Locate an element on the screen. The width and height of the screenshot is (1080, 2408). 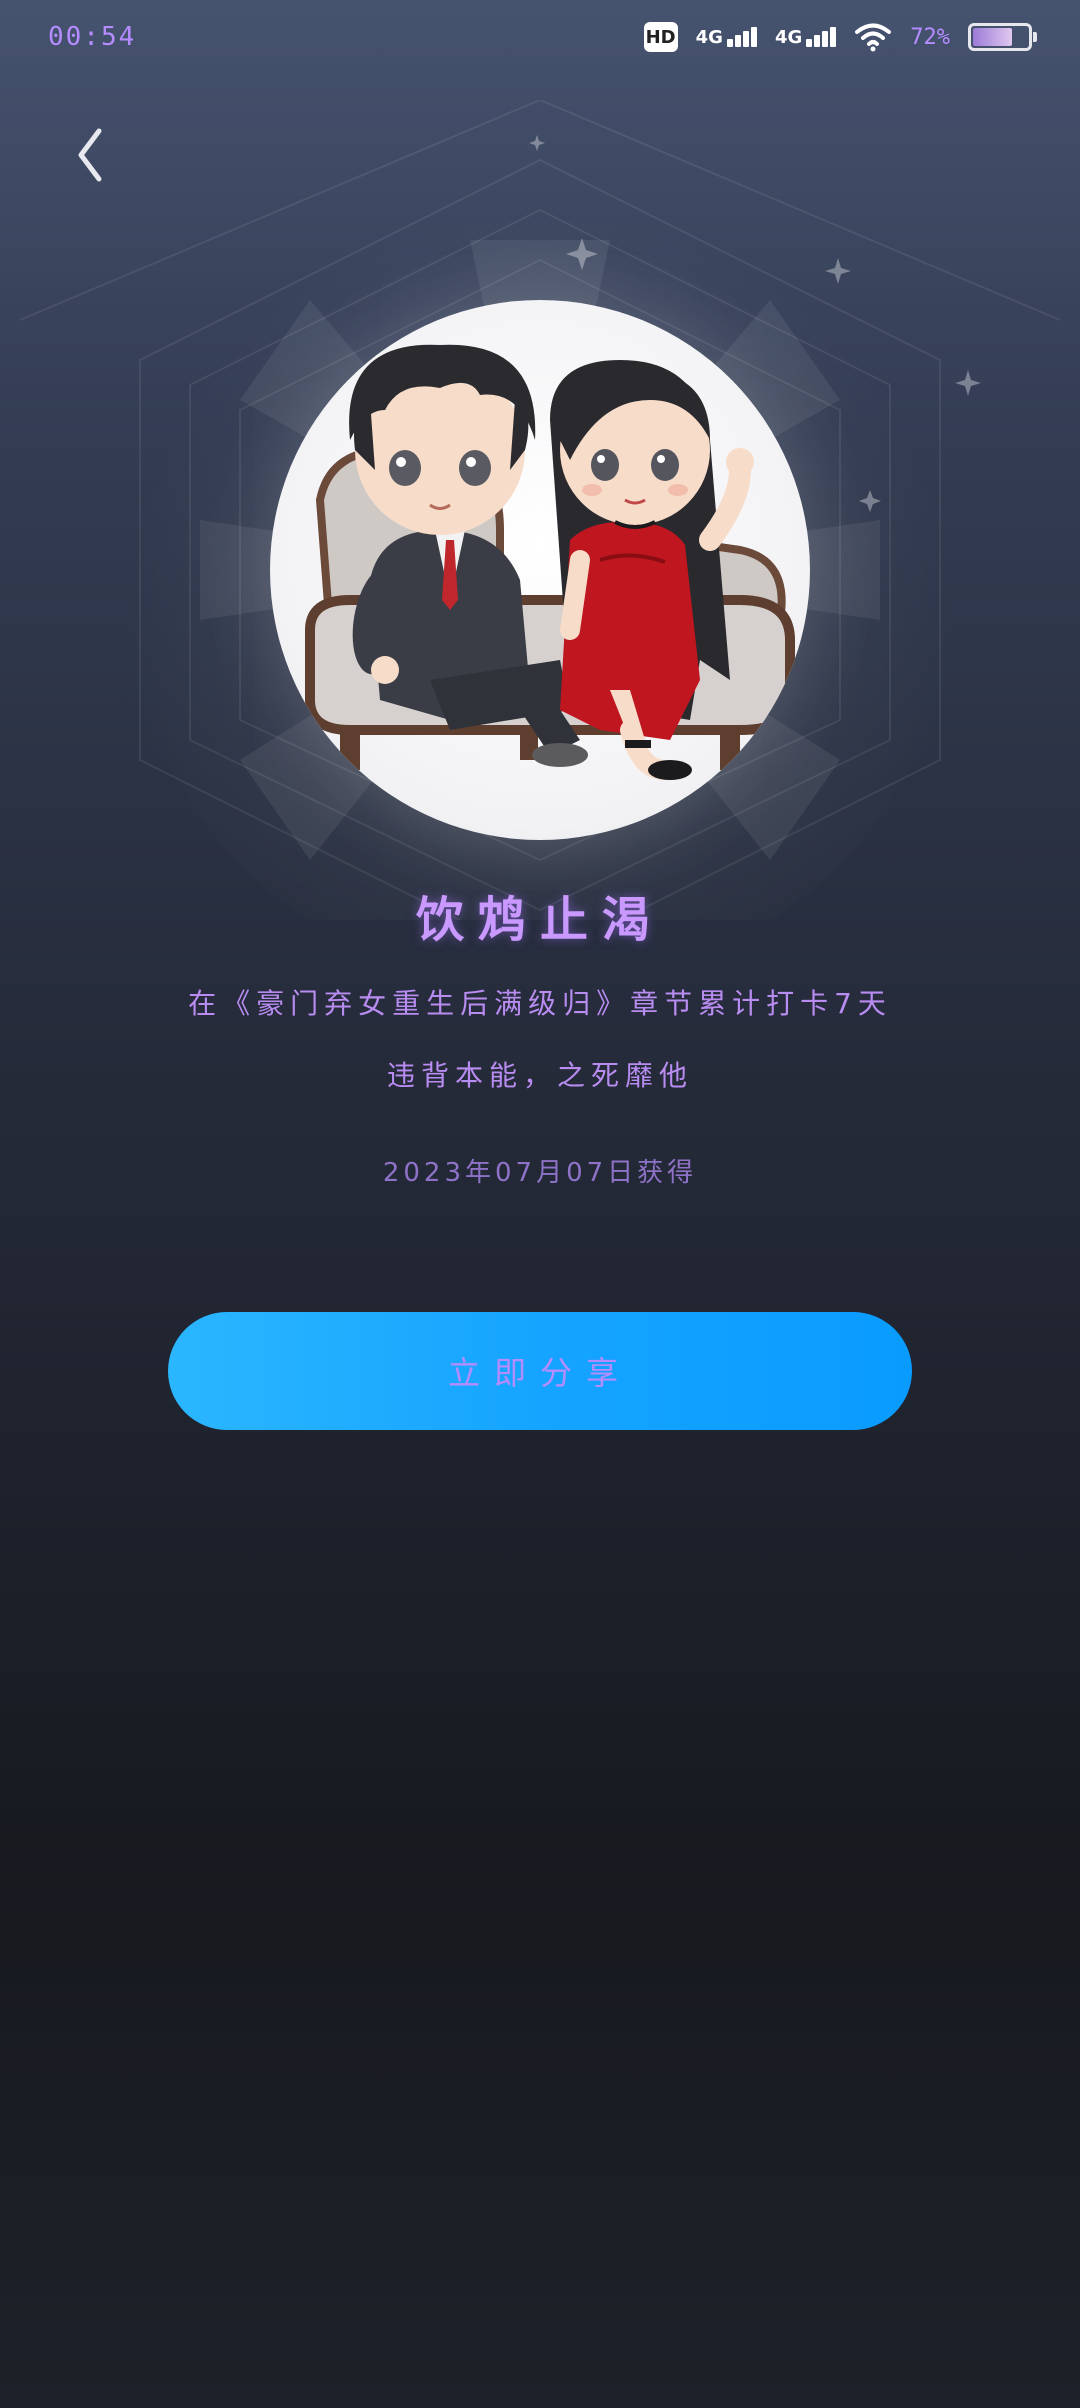
share-now-button: 立即分享 is located at coordinates (540, 1371).